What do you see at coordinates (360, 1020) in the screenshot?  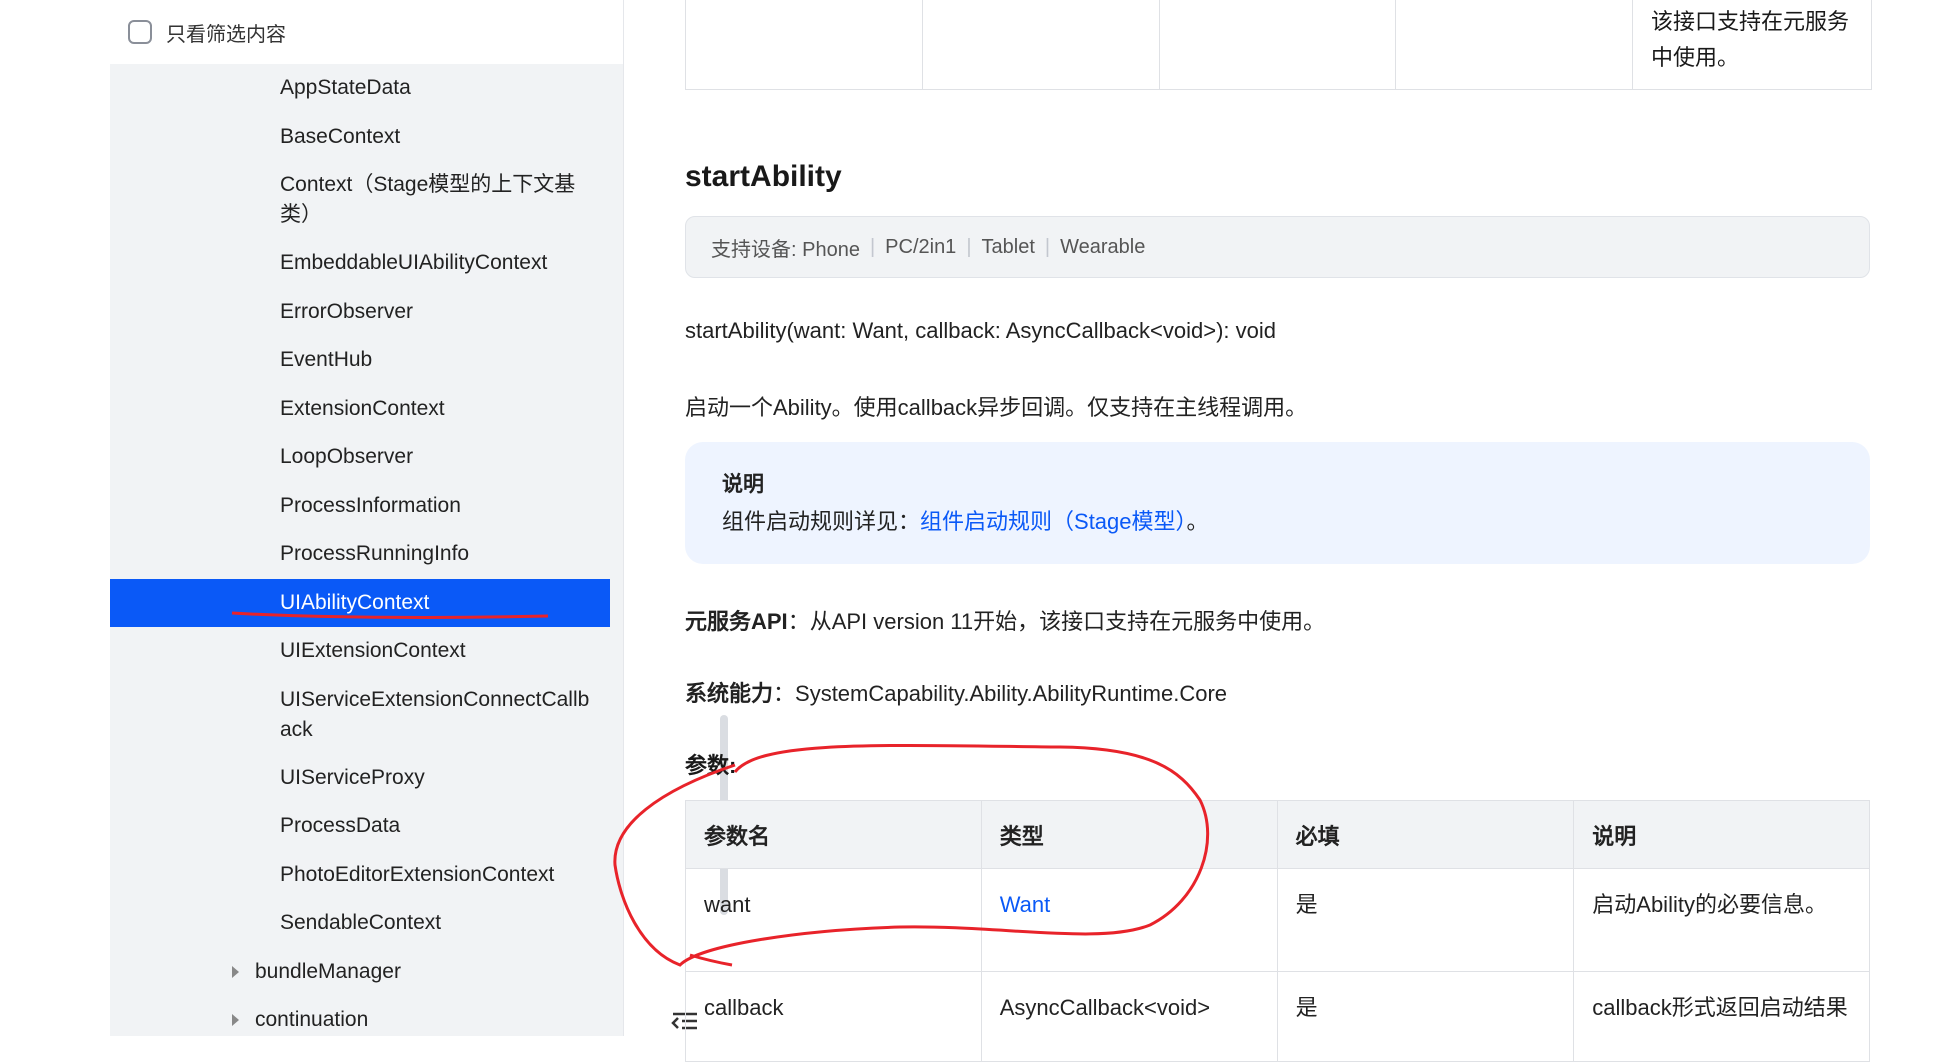 I see `nav-item-continuation: continuation` at bounding box center [360, 1020].